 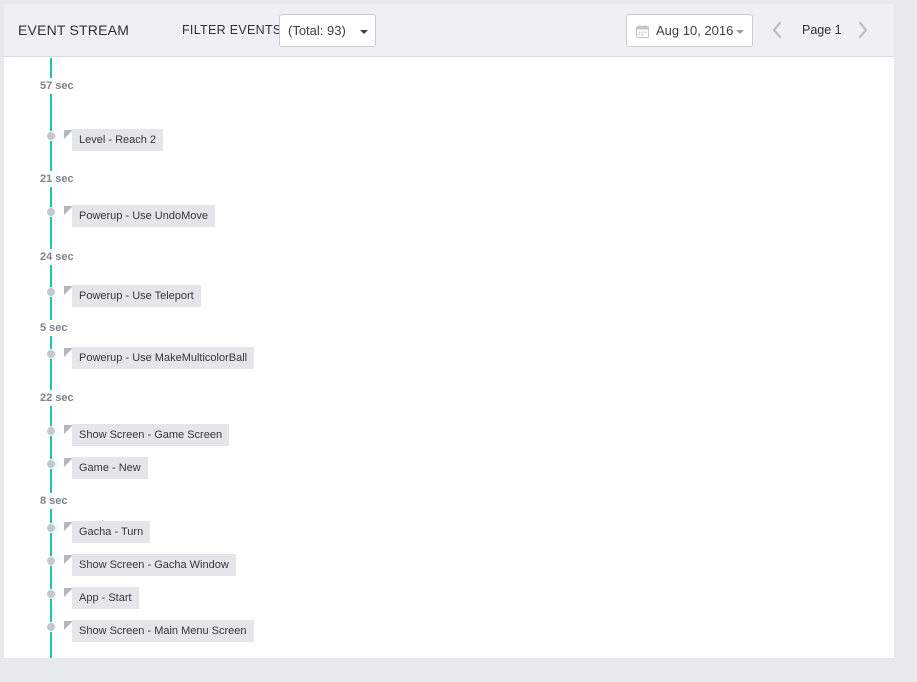 What do you see at coordinates (196, 603) in the screenshot?
I see `event-item: App - Start` at bounding box center [196, 603].